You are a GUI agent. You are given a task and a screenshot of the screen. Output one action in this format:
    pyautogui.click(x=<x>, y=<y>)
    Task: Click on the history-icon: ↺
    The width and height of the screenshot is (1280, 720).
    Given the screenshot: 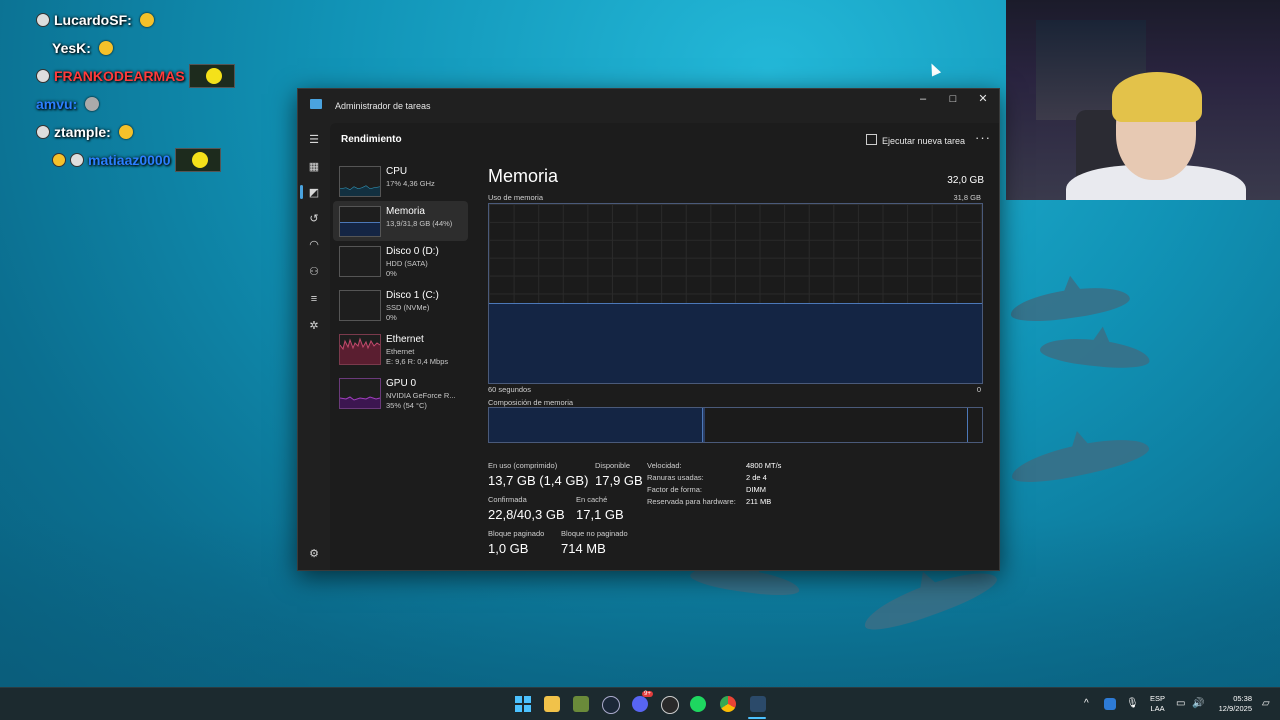 What is the action you would take?
    pyautogui.click(x=314, y=219)
    